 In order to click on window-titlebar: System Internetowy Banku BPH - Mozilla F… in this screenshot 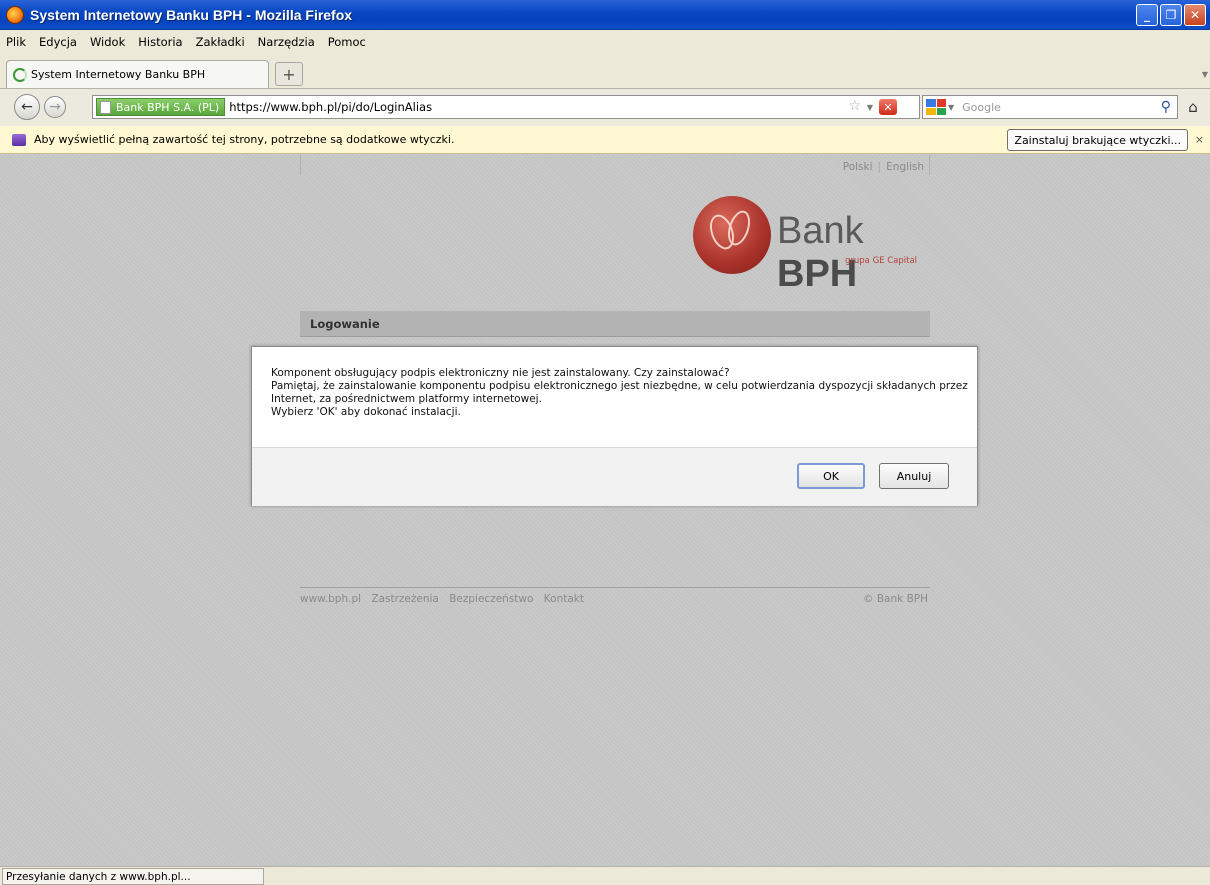, I will do `click(605, 15)`.